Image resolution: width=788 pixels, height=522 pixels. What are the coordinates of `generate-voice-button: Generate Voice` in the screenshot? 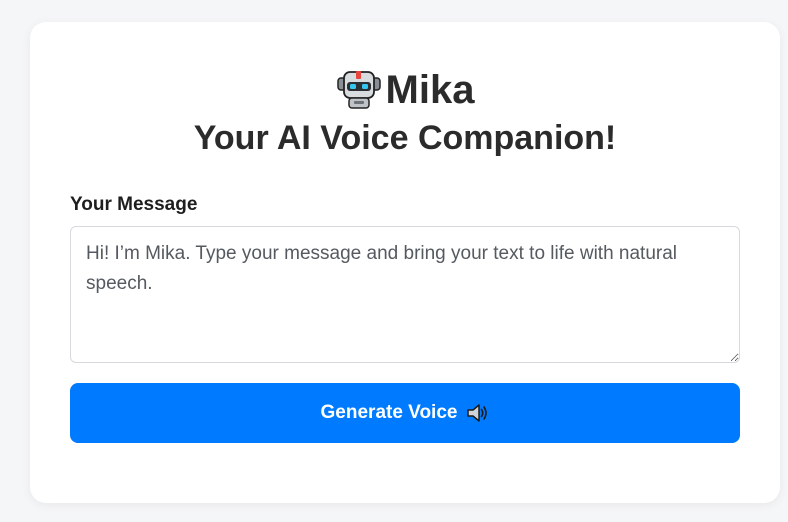 It's located at (405, 413).